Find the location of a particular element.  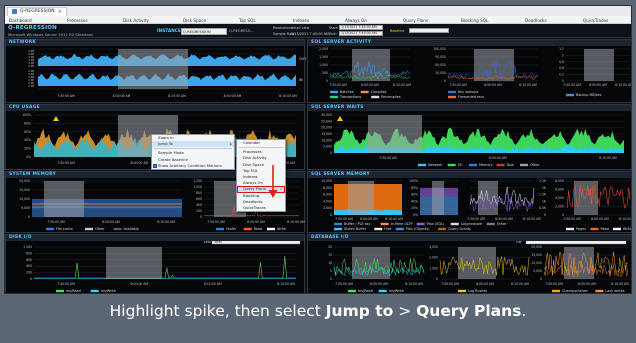

y-tick-label: 40,000 is located at coordinates (440, 65).